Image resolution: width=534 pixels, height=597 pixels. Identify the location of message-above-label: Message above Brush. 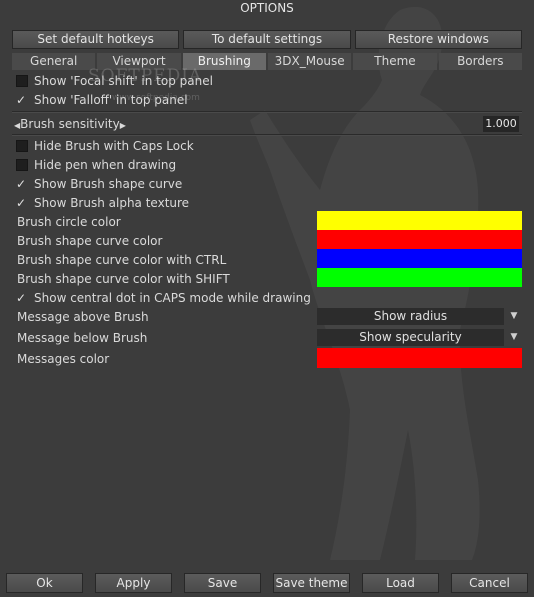
(83, 317).